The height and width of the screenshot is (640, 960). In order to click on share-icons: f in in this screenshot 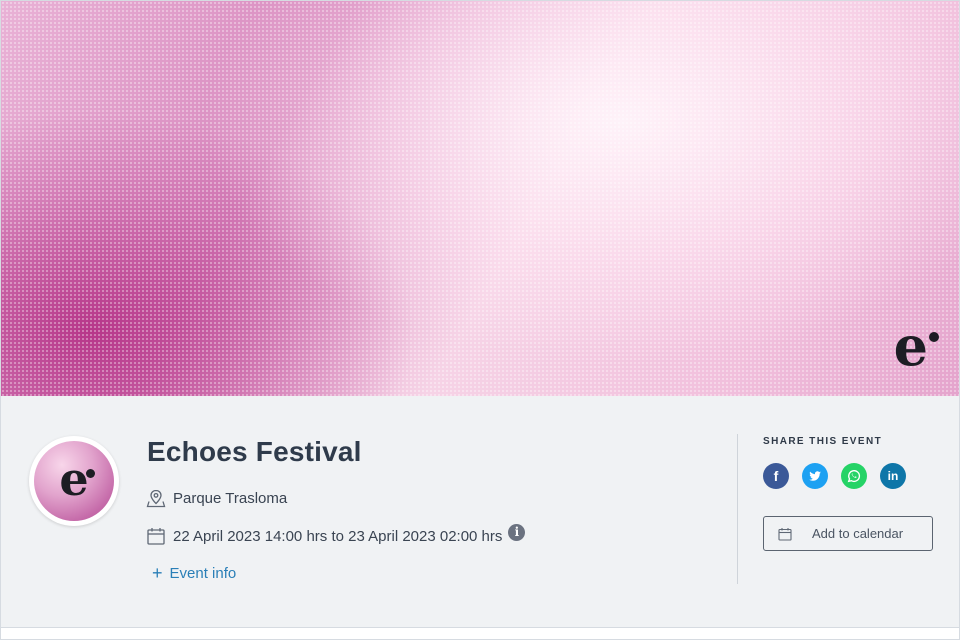, I will do `click(834, 476)`.